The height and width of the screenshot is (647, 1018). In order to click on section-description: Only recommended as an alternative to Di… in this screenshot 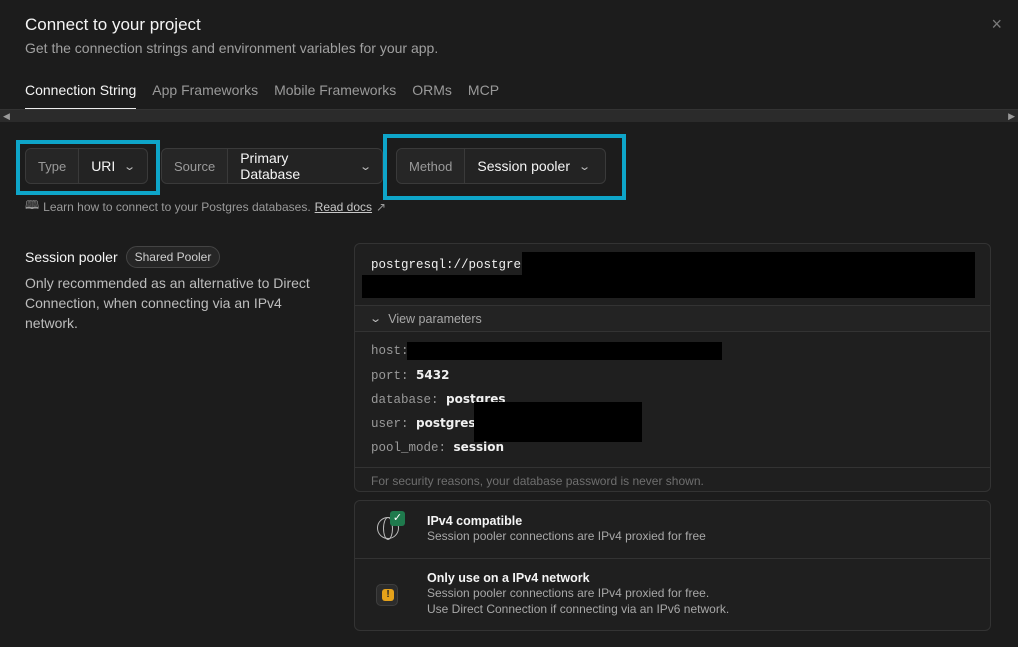, I will do `click(167, 303)`.